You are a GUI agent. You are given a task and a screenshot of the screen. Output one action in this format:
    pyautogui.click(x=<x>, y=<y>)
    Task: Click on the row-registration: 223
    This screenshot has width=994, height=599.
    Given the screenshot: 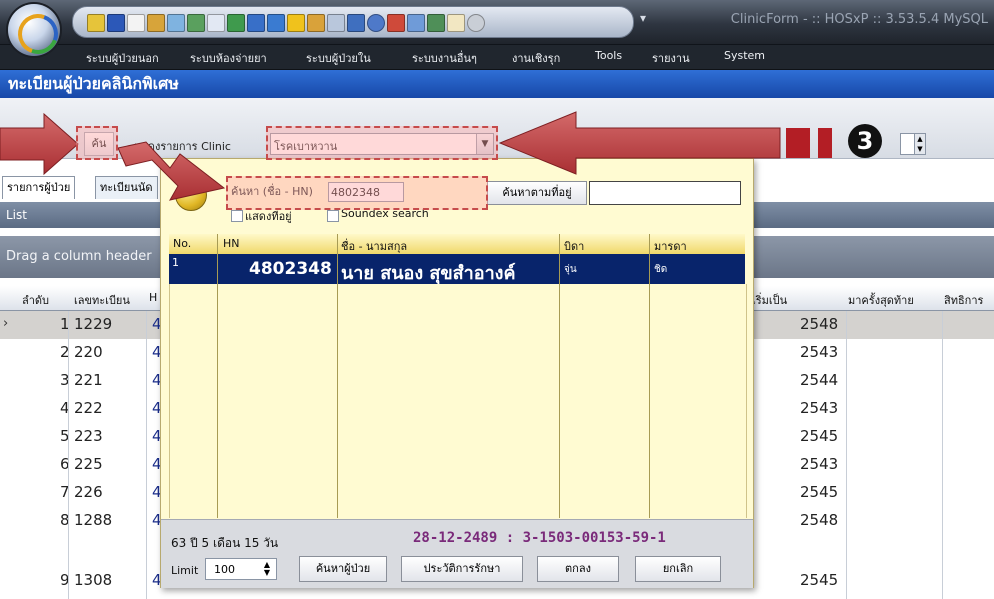 What is the action you would take?
    pyautogui.click(x=88, y=436)
    